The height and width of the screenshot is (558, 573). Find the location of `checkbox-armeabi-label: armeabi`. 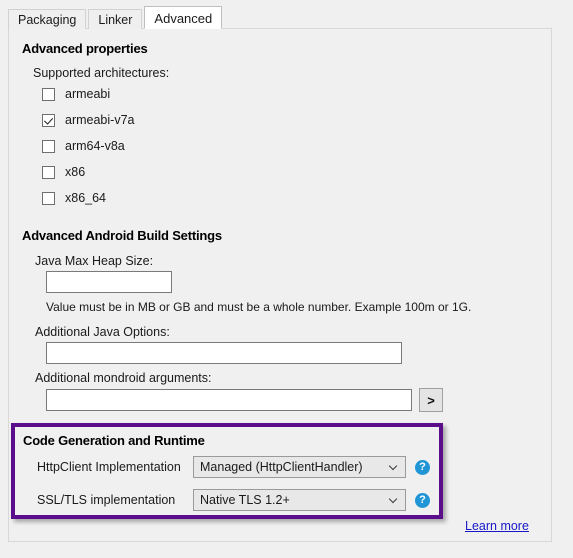

checkbox-armeabi-label: armeabi is located at coordinates (88, 94).